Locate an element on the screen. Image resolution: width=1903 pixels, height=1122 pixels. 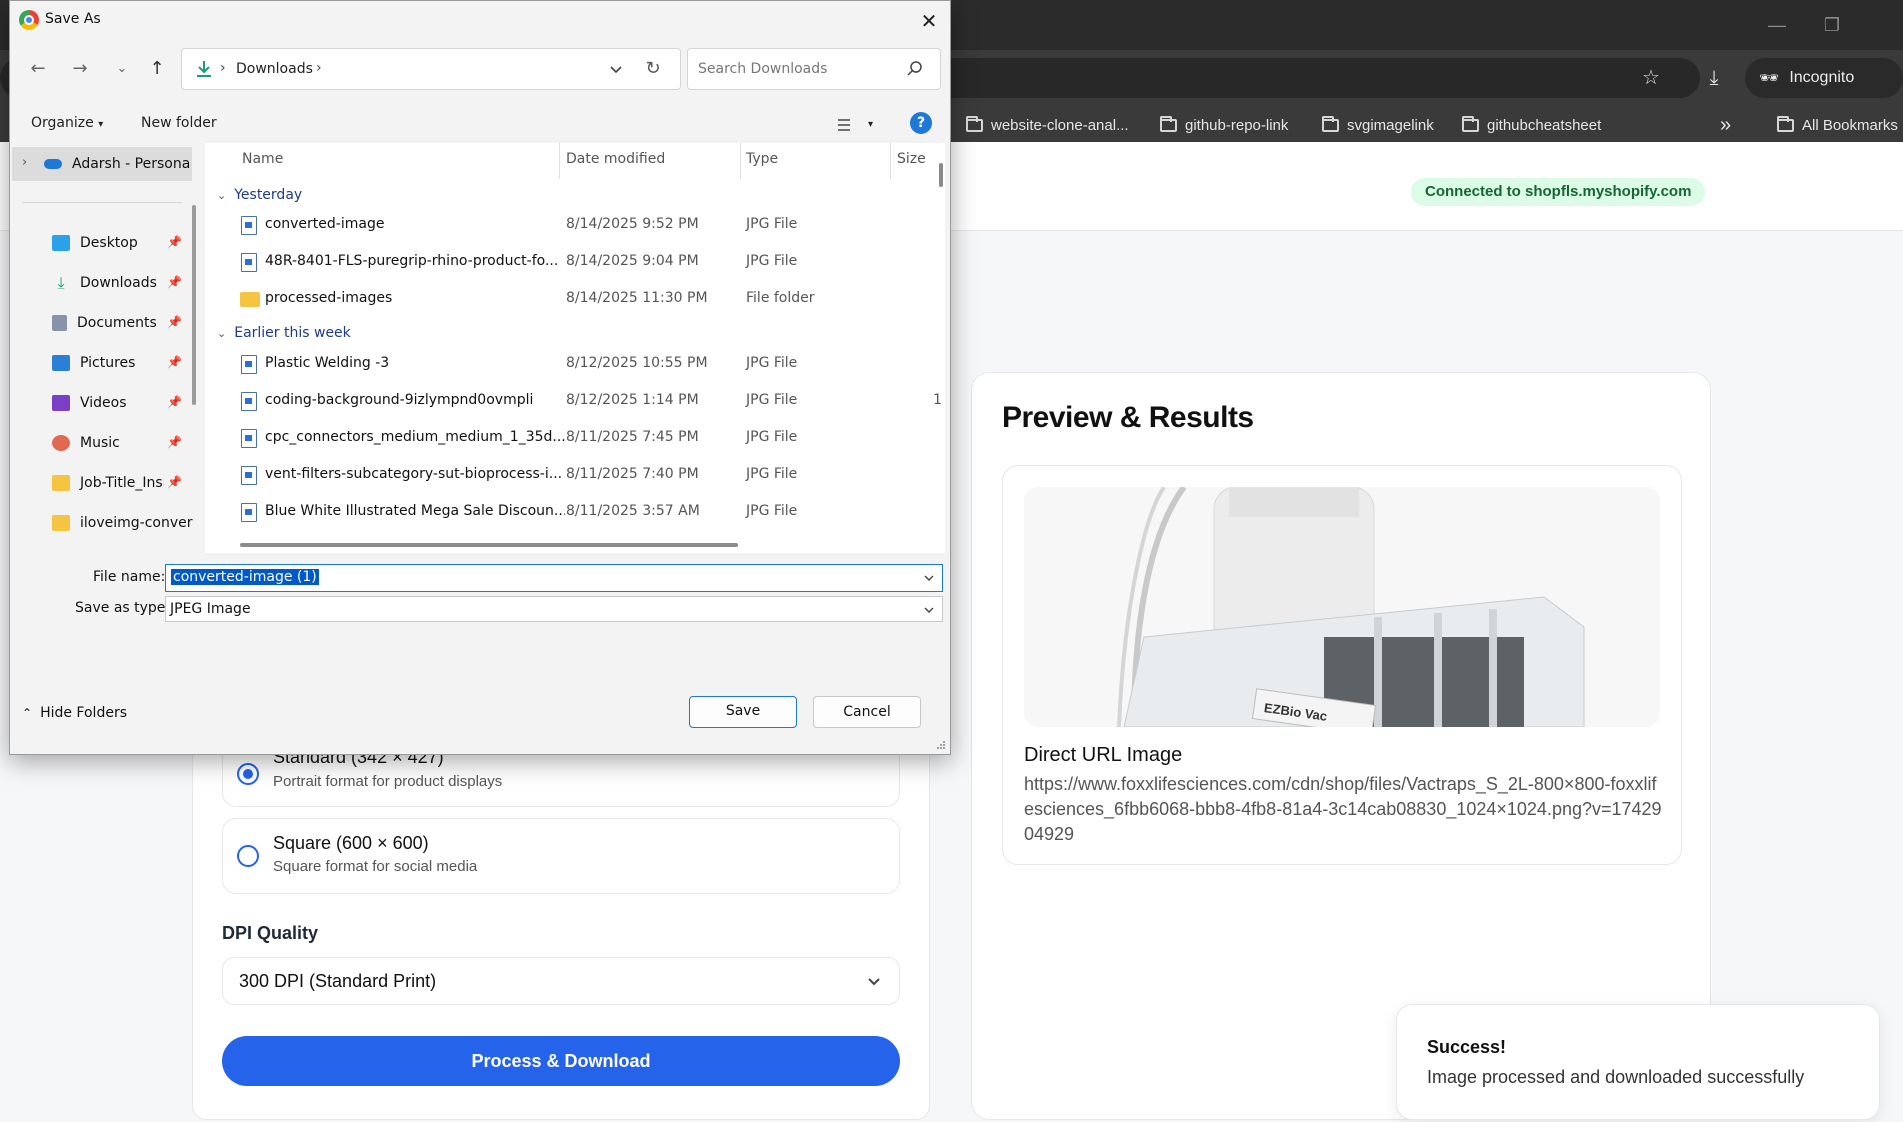
forward-arrow-icon: → is located at coordinates (80, 69).